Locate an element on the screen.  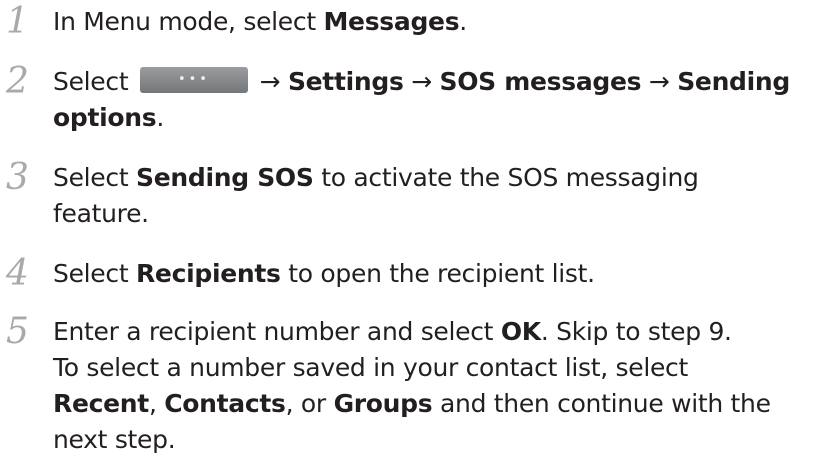
more-options-dots: ••• is located at coordinates (193, 79).